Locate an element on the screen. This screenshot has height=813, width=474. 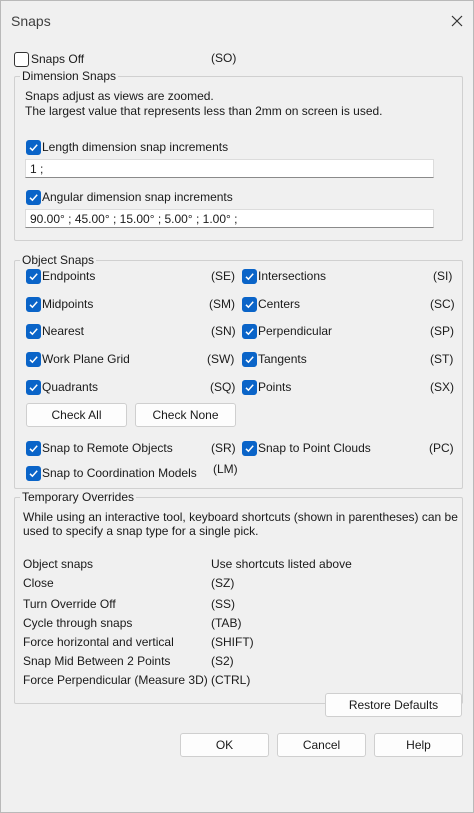
nearest-checkbox is located at coordinates (33, 331).